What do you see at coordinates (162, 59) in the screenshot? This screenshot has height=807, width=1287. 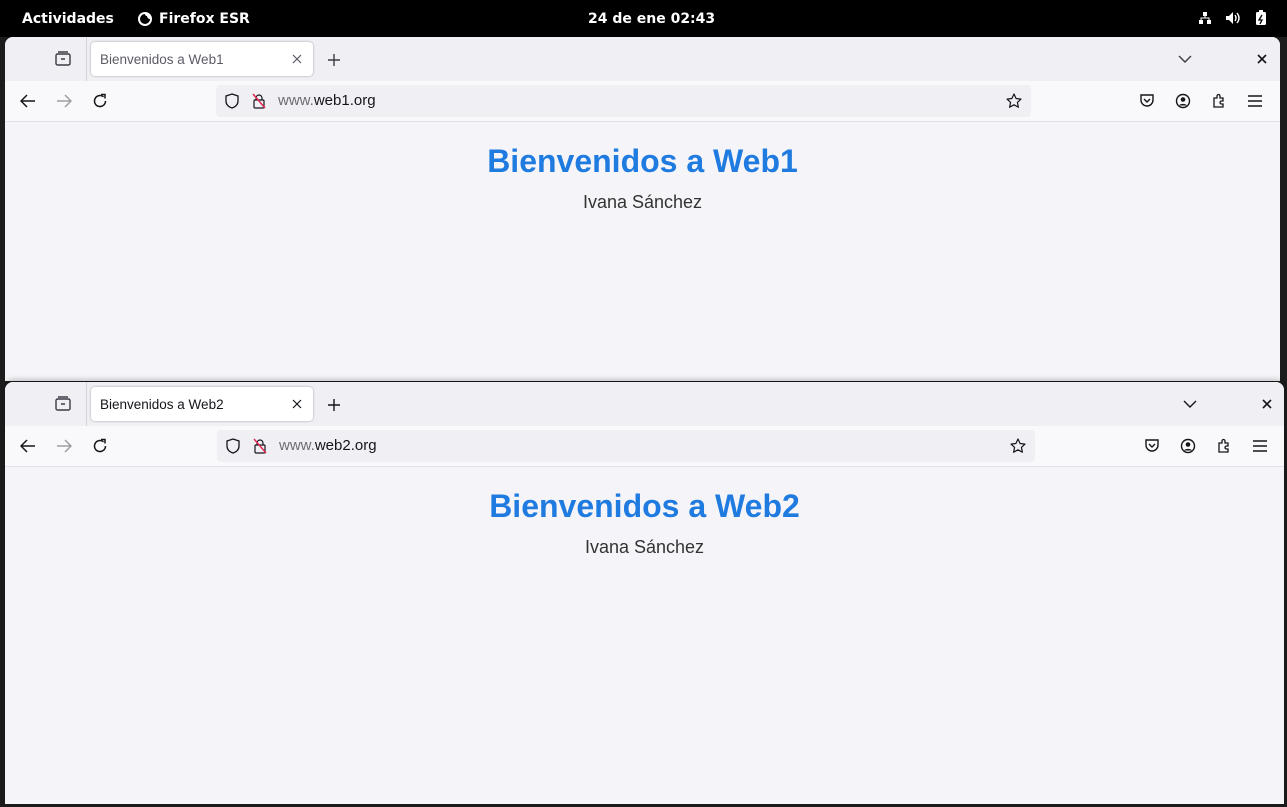 I see `tab-title: Bienvenidos a Web1` at bounding box center [162, 59].